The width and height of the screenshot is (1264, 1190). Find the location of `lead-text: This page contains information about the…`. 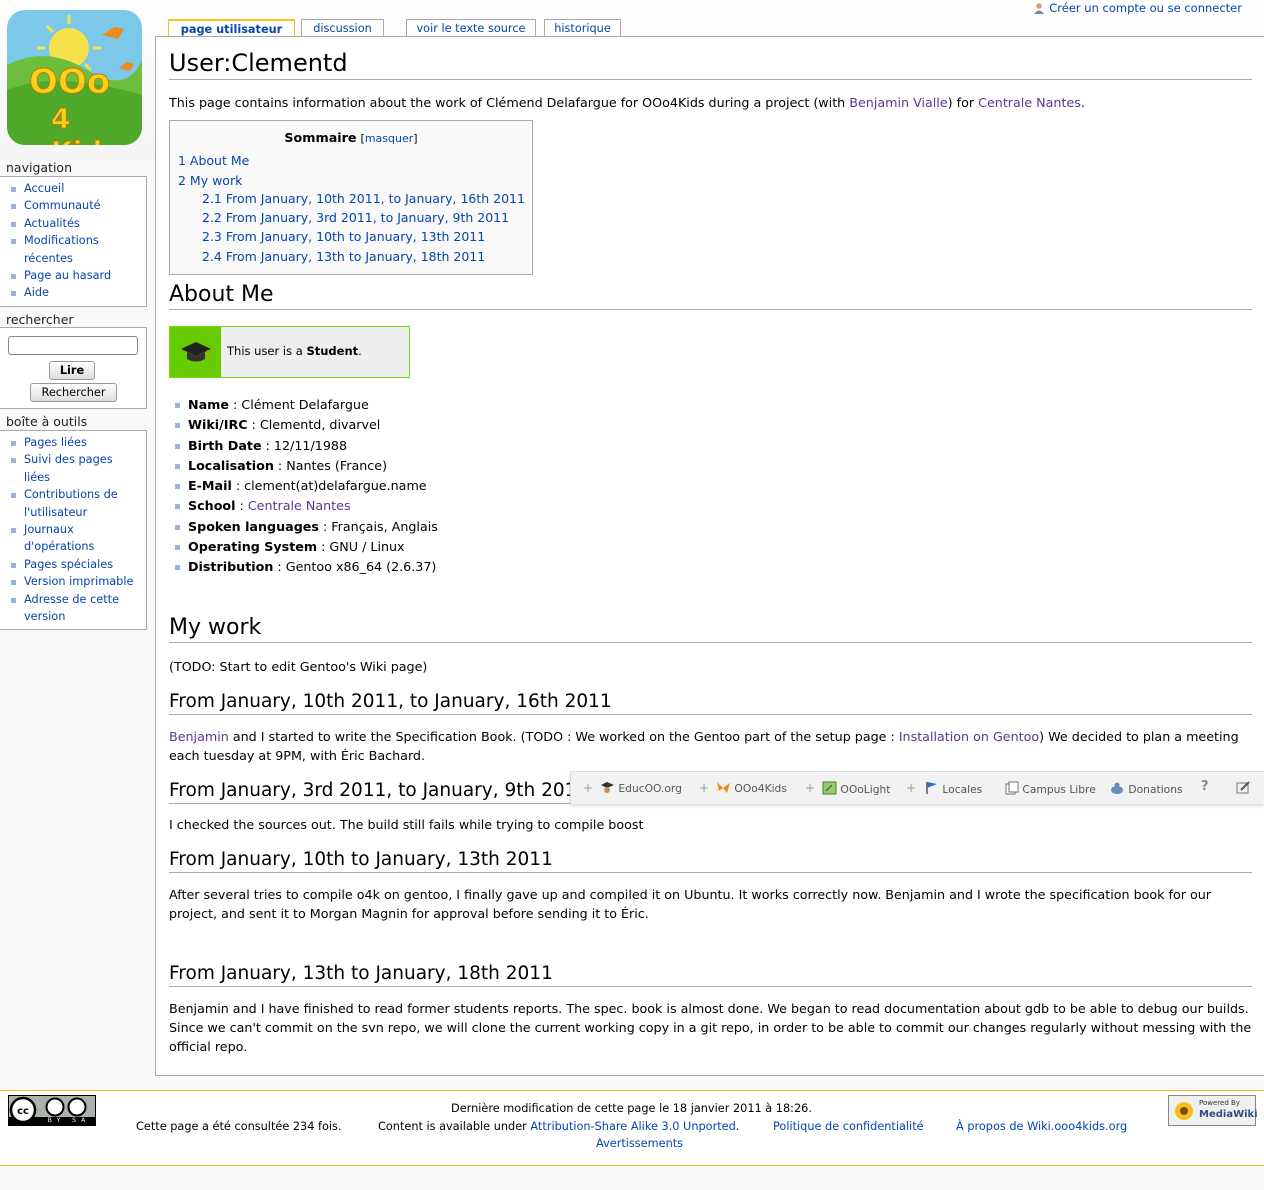

lead-text: This page contains information about the… is located at coordinates (509, 102).